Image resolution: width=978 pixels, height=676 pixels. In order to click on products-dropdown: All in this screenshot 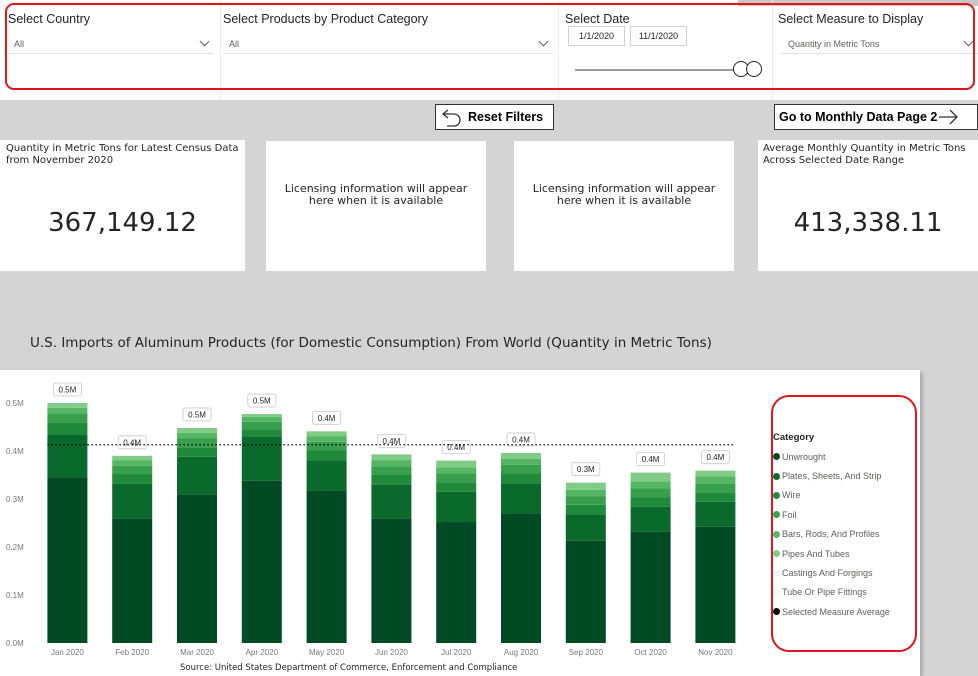, I will do `click(388, 44)`.